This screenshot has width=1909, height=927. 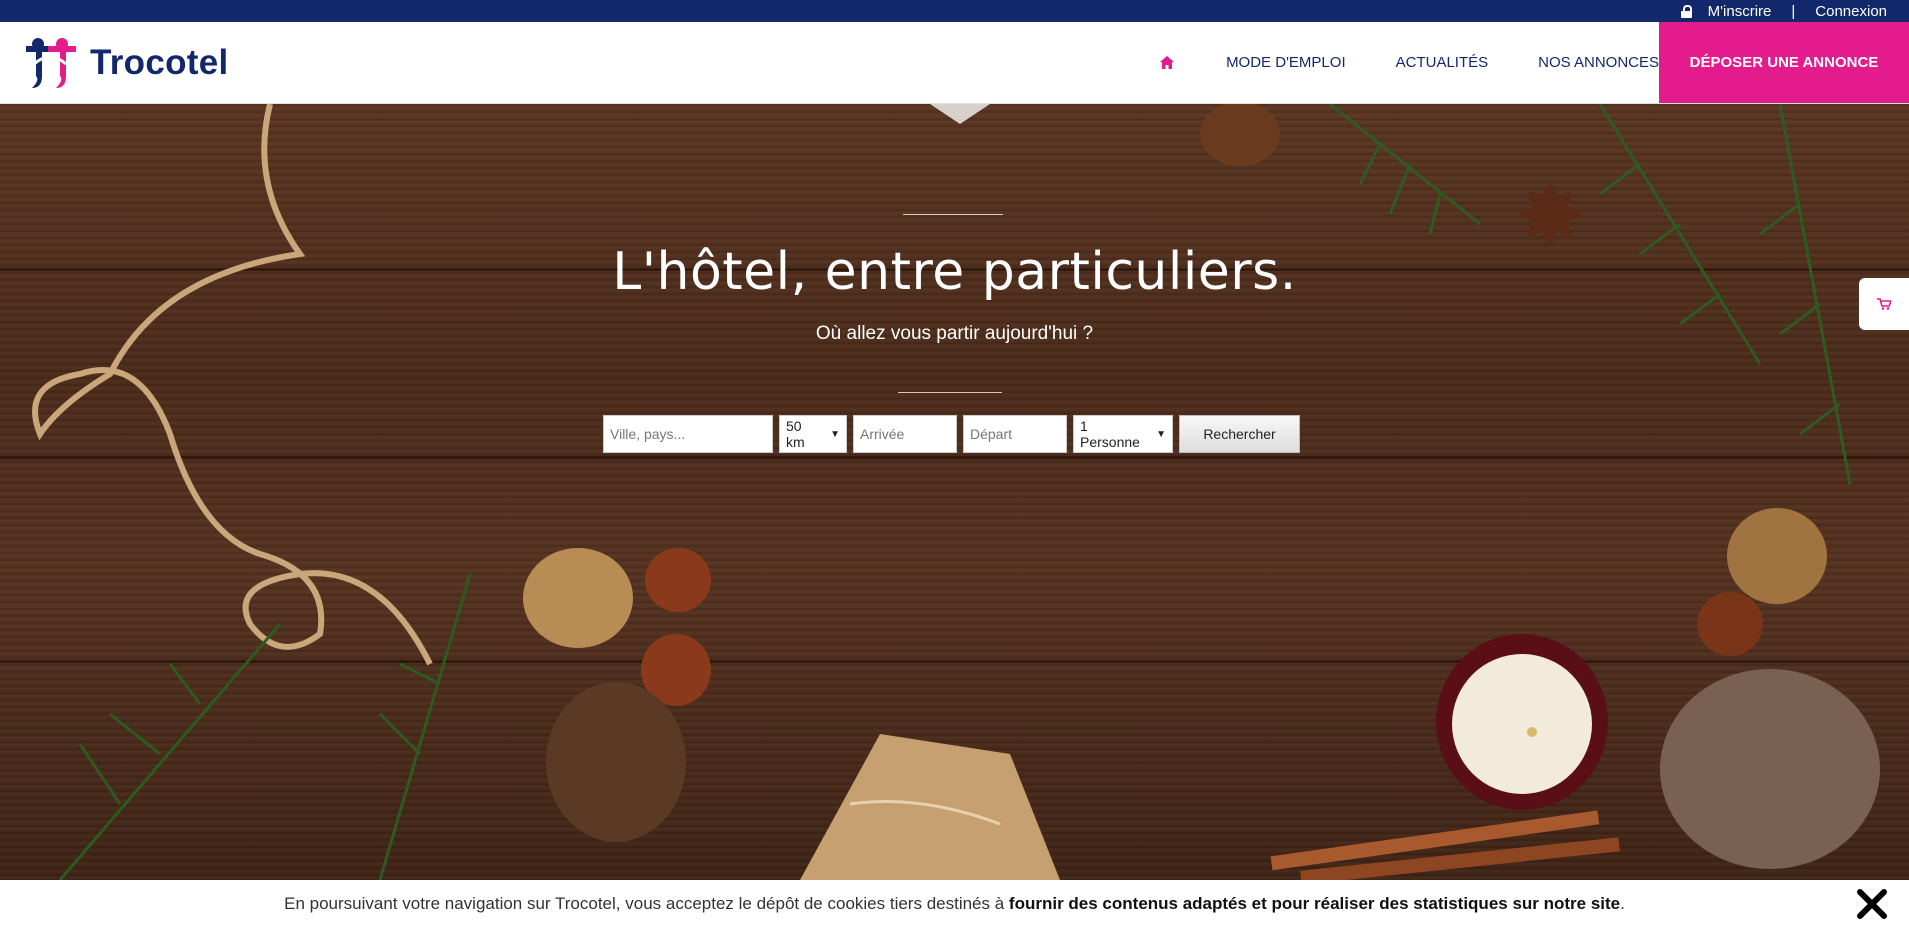 What do you see at coordinates (1598, 62) in the screenshot?
I see `nav-annonces: NOS ANNONCES` at bounding box center [1598, 62].